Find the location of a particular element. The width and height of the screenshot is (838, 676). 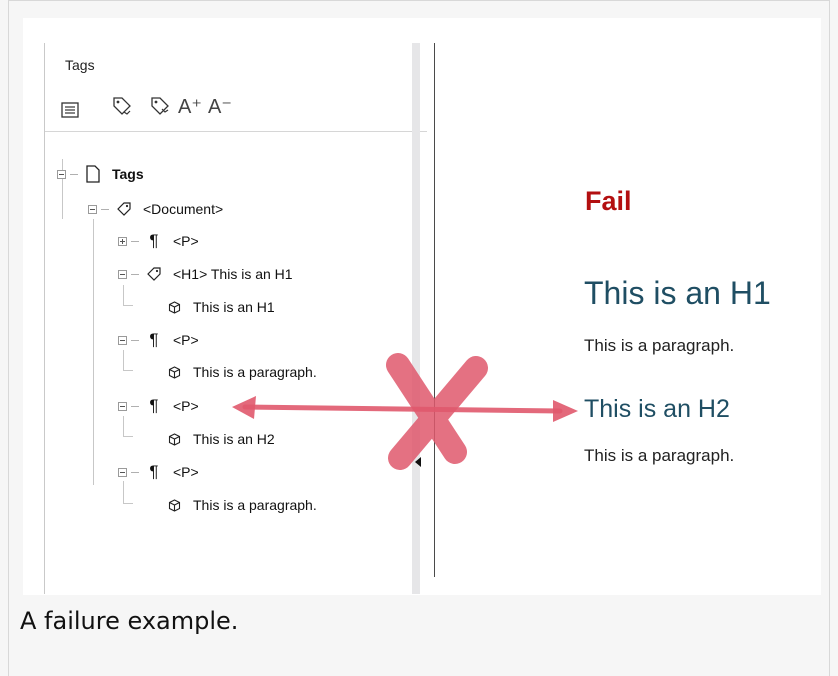

mismatch-annotation is located at coordinates (405, 411).